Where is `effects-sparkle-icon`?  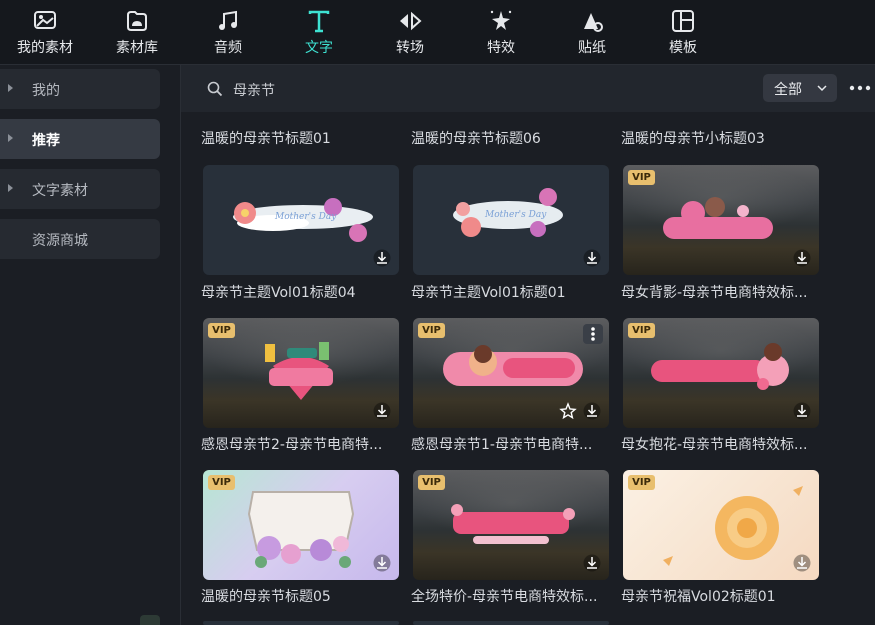
effects-sparkle-icon is located at coordinates (501, 20).